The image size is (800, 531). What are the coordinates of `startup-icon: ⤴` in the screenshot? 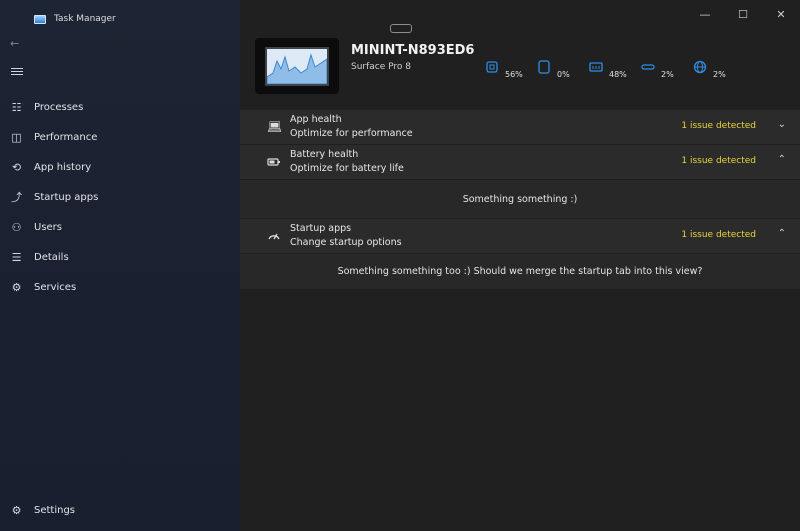 It's located at (16, 197).